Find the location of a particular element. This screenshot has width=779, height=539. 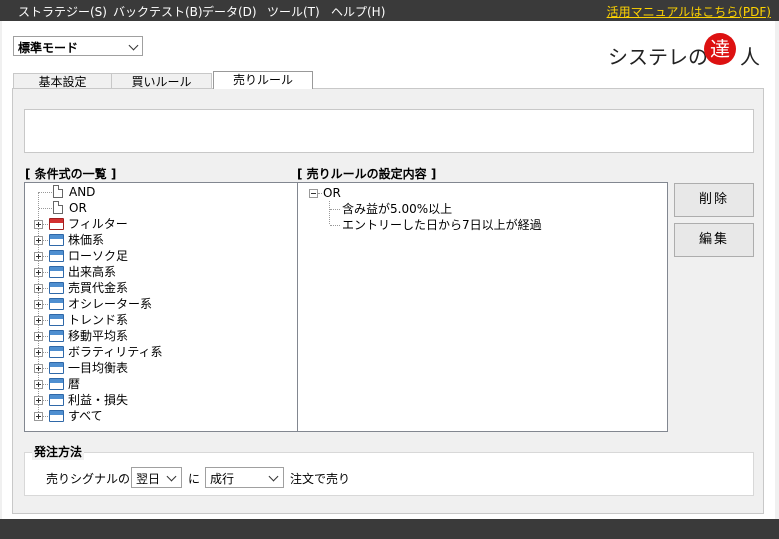

condition-item: AND is located at coordinates (155, 192).